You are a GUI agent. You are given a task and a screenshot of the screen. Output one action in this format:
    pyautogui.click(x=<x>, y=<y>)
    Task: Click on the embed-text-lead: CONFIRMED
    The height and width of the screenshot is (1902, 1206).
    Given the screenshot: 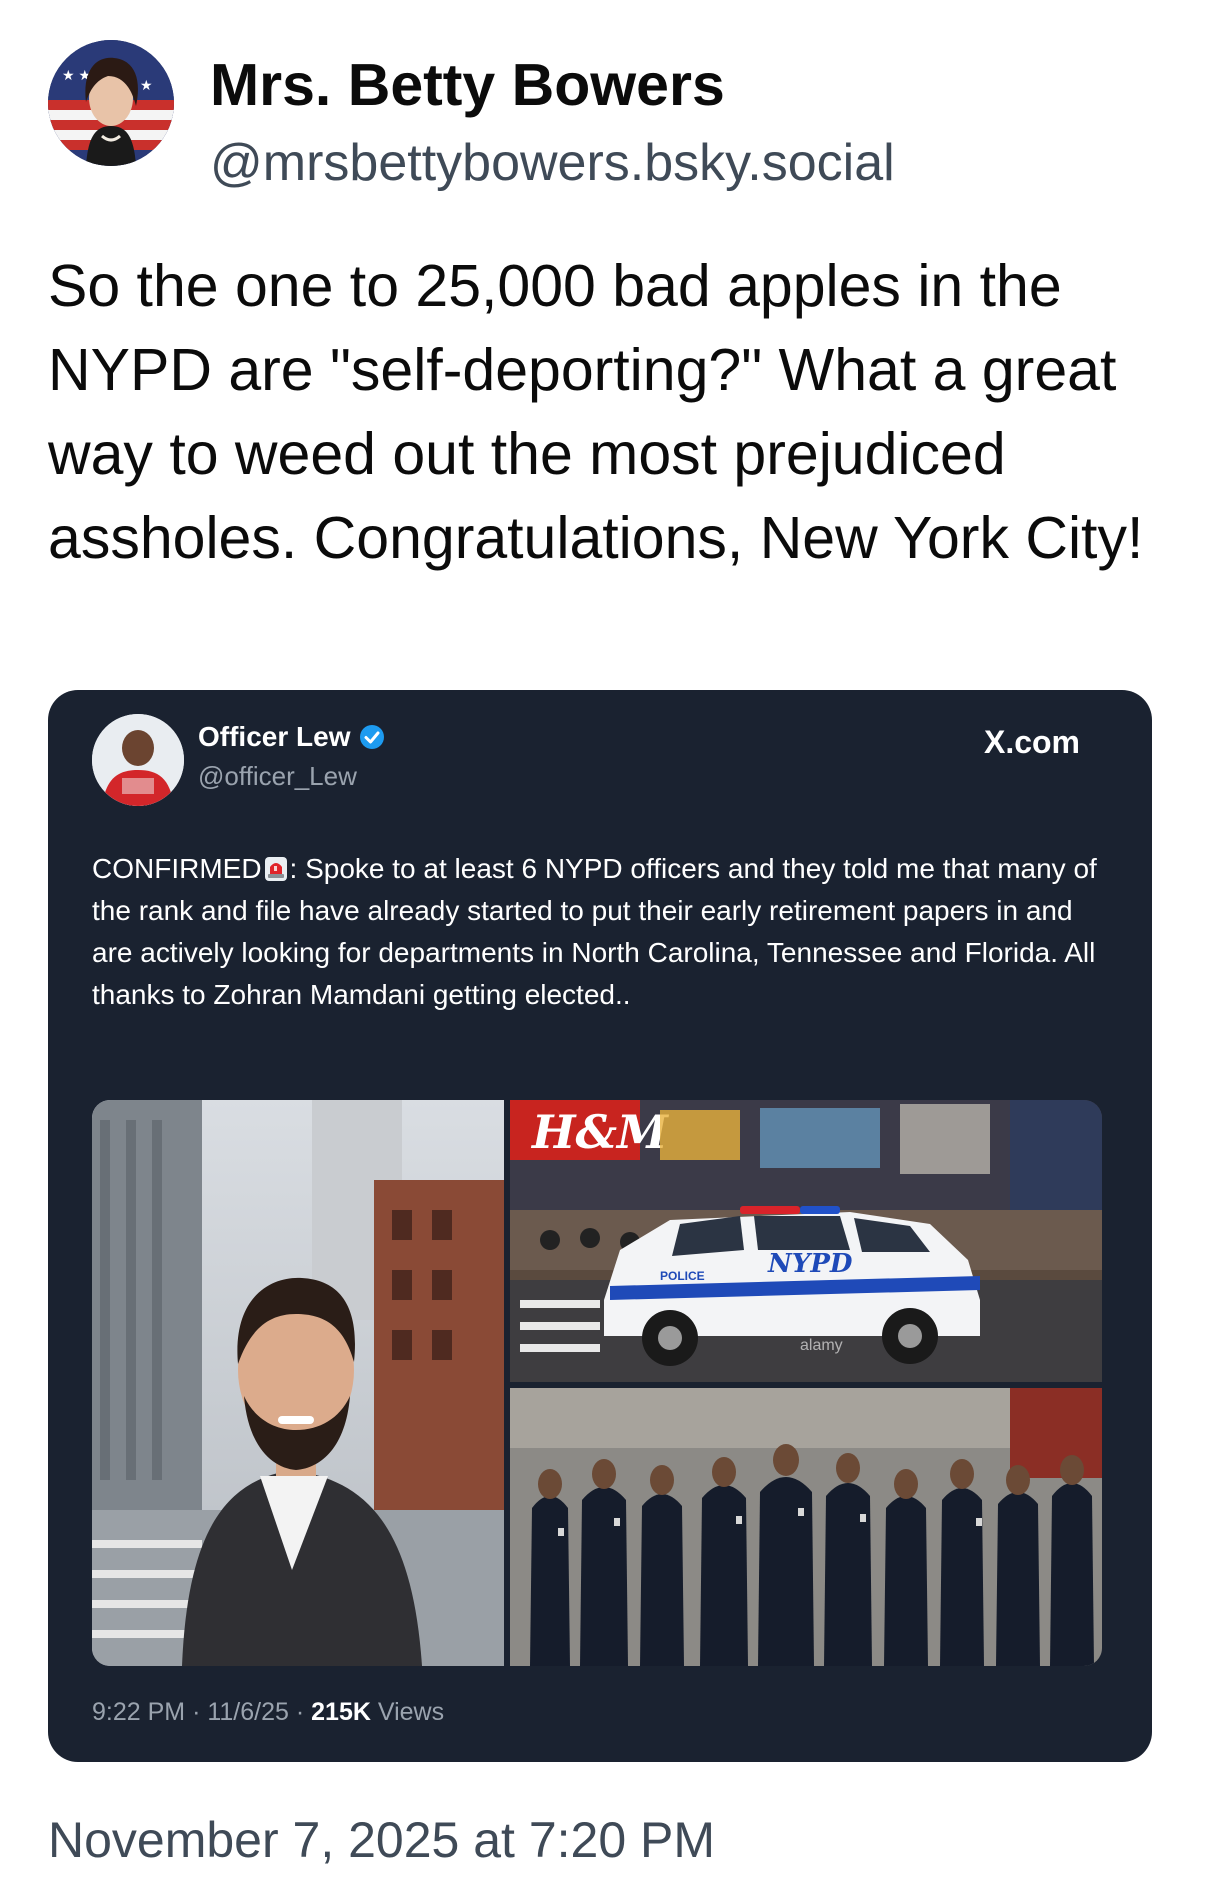 What is the action you would take?
    pyautogui.click(x=177, y=868)
    